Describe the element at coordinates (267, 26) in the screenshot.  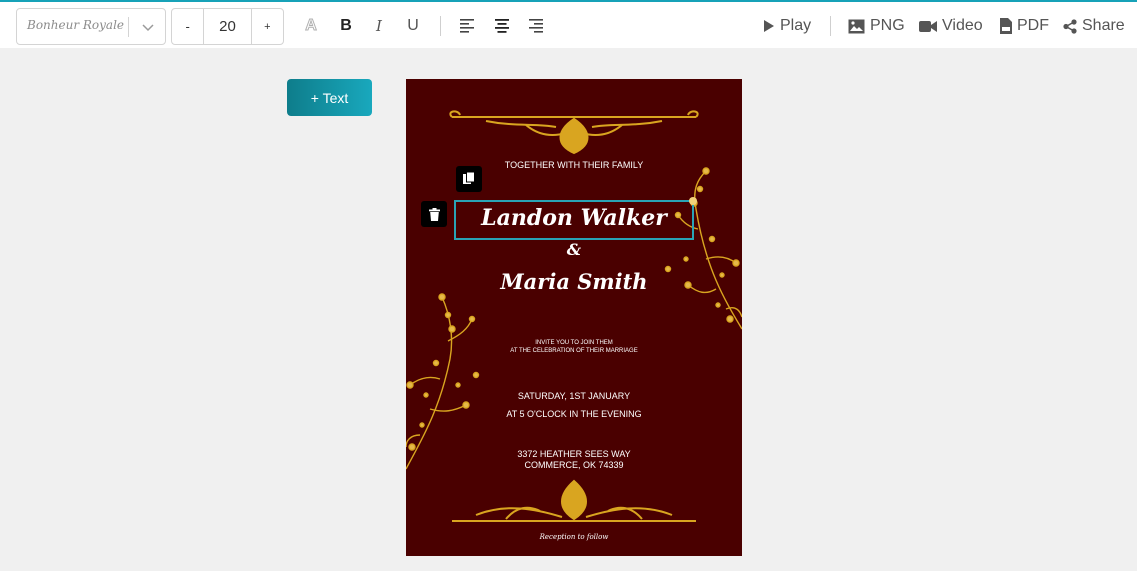
I see `font-size-increase-button: +` at that location.